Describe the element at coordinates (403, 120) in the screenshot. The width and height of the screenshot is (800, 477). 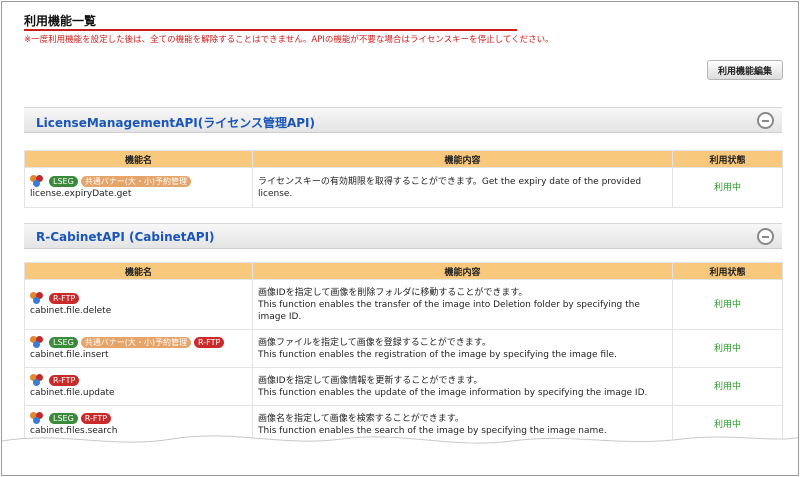
I see `section-header-license-management: LicenseManagementAPI(ライセンス管理API)` at that location.